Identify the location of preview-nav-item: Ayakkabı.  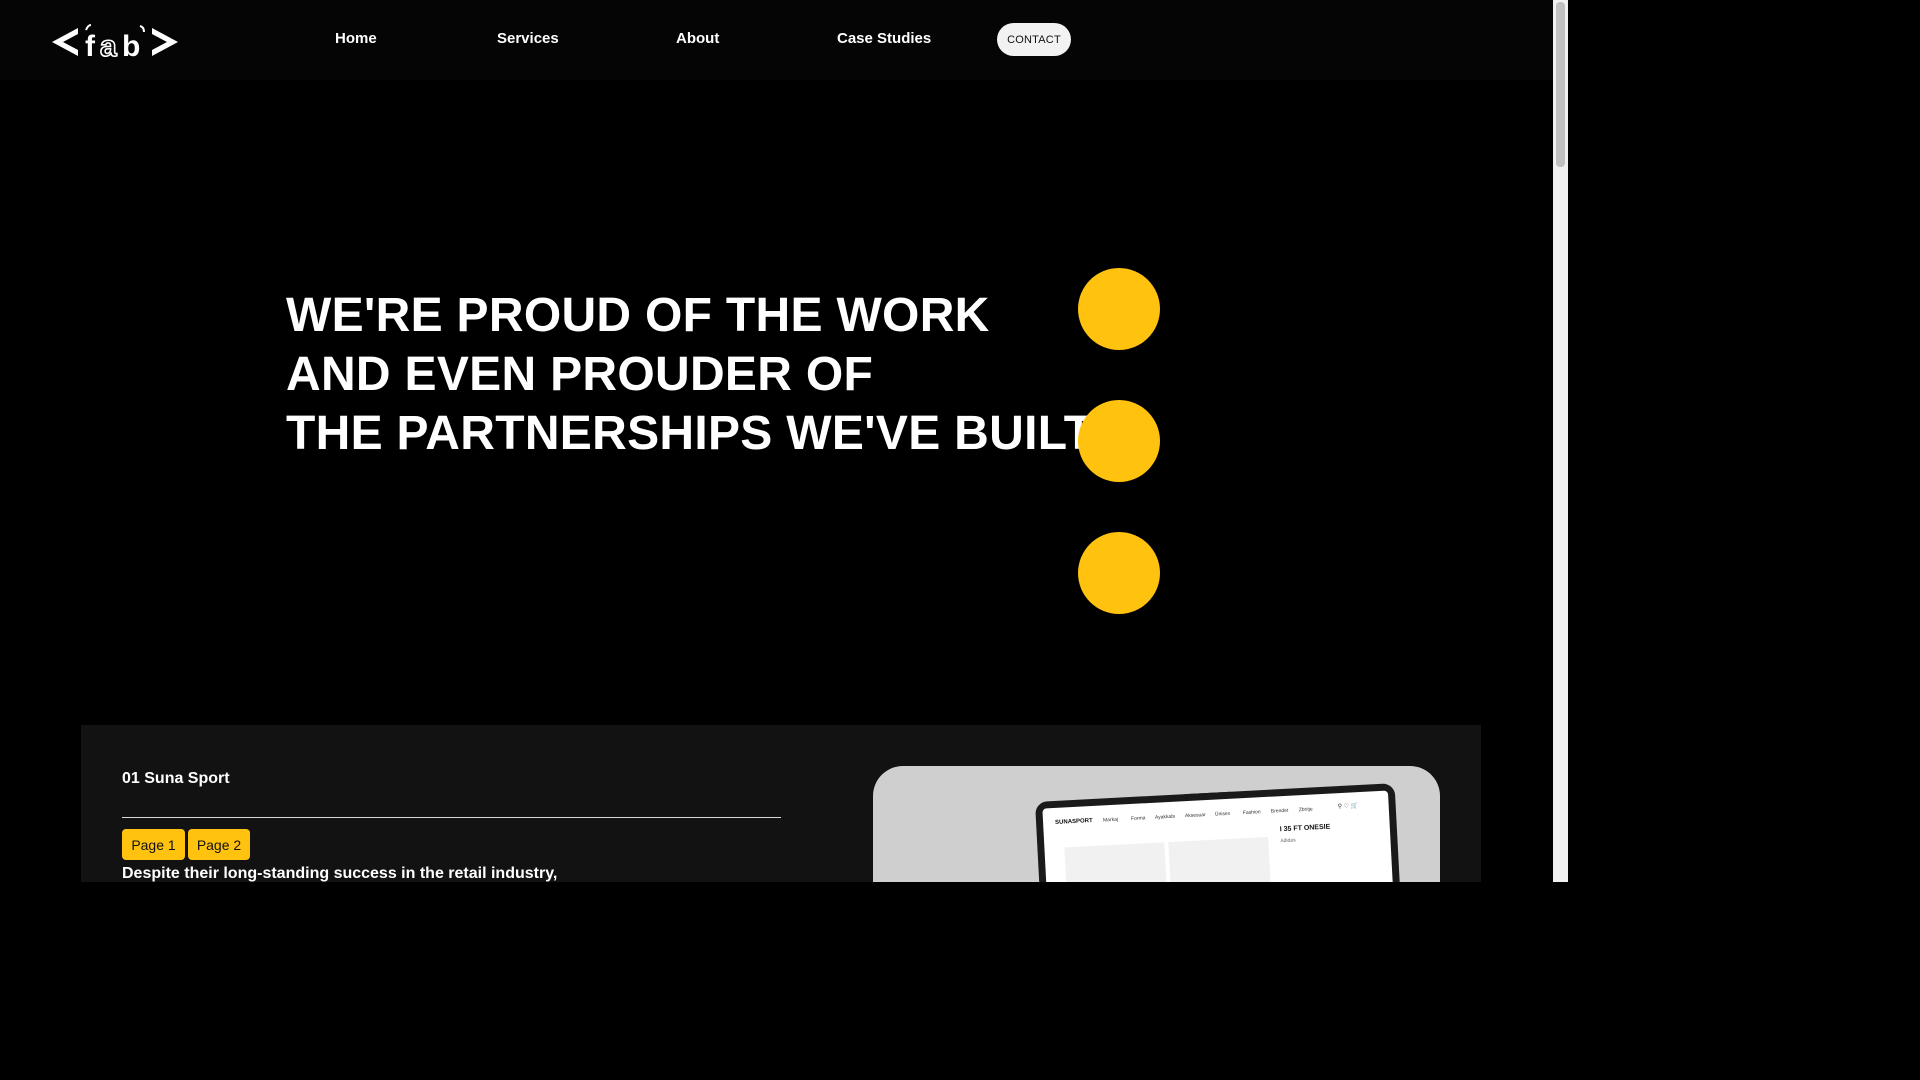
(1165, 817).